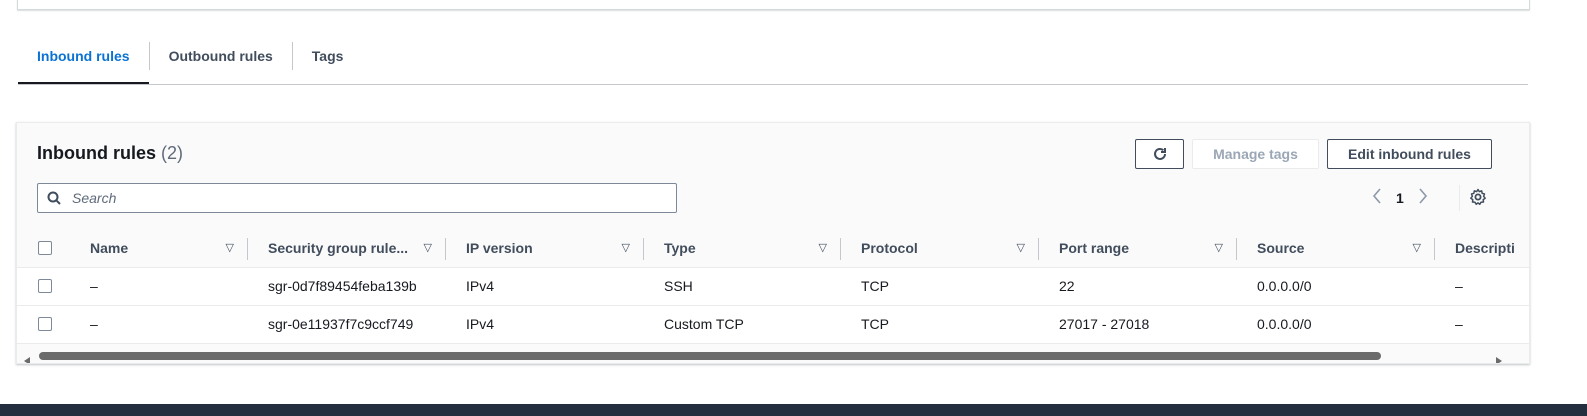 The width and height of the screenshot is (1587, 416). I want to click on search-field, so click(357, 198).